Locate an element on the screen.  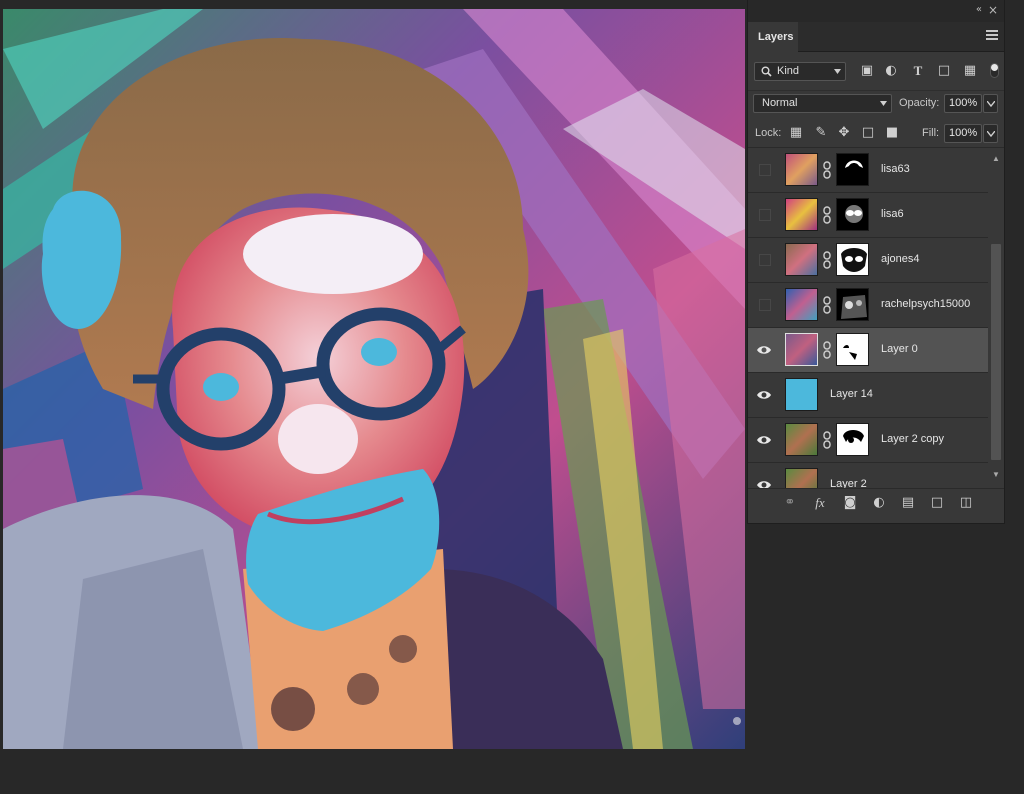
layer-name: rachelpsych15000 is located at coordinates (926, 304).